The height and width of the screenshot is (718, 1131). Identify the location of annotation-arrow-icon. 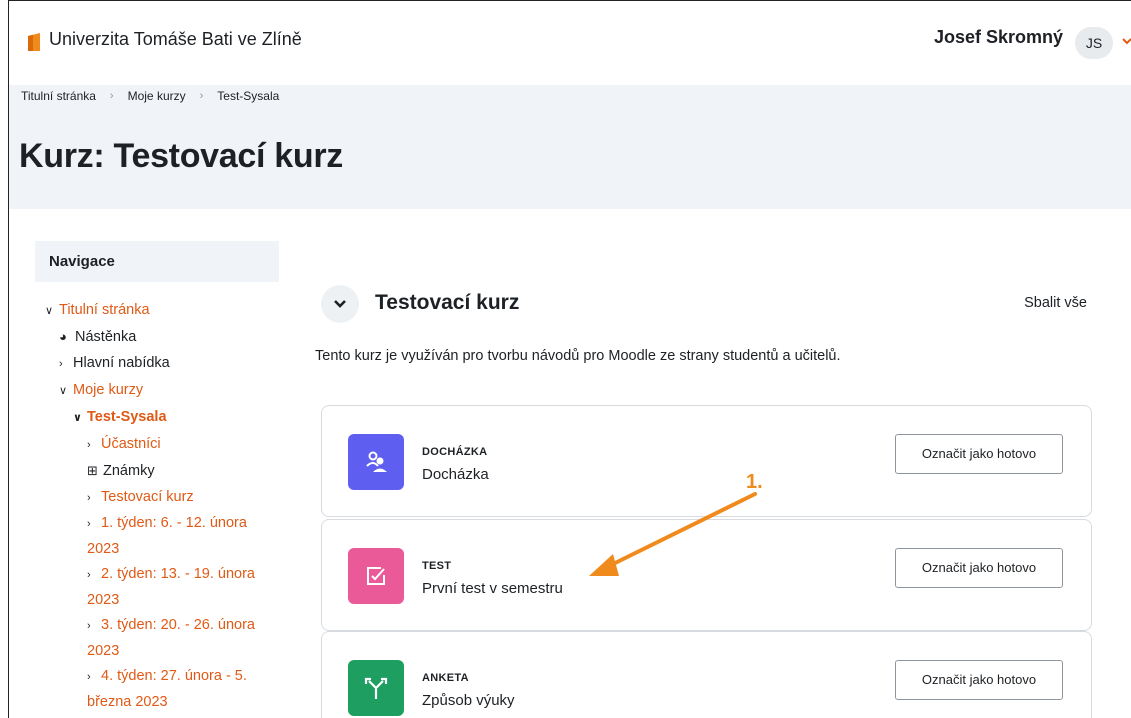
(673, 534).